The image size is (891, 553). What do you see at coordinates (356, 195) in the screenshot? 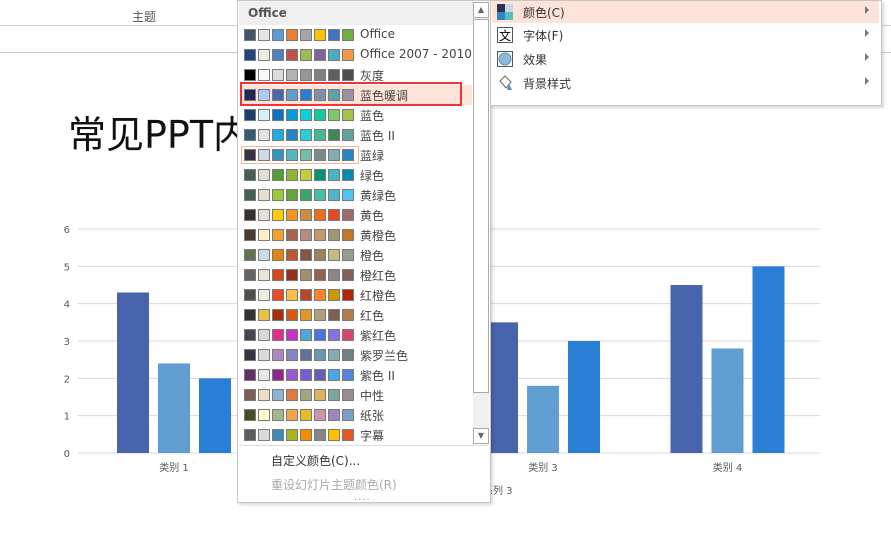
I see `color-scheme-item: 黄绿色` at bounding box center [356, 195].